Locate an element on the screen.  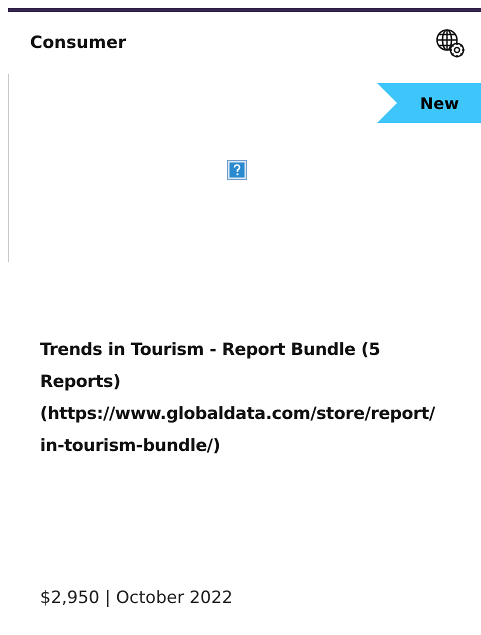
price-date: $2,950 | October 2022 is located at coordinates (137, 598).